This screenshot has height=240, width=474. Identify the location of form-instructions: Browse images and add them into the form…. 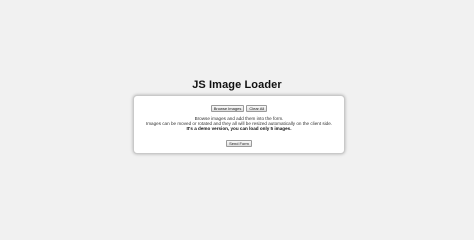
(239, 123).